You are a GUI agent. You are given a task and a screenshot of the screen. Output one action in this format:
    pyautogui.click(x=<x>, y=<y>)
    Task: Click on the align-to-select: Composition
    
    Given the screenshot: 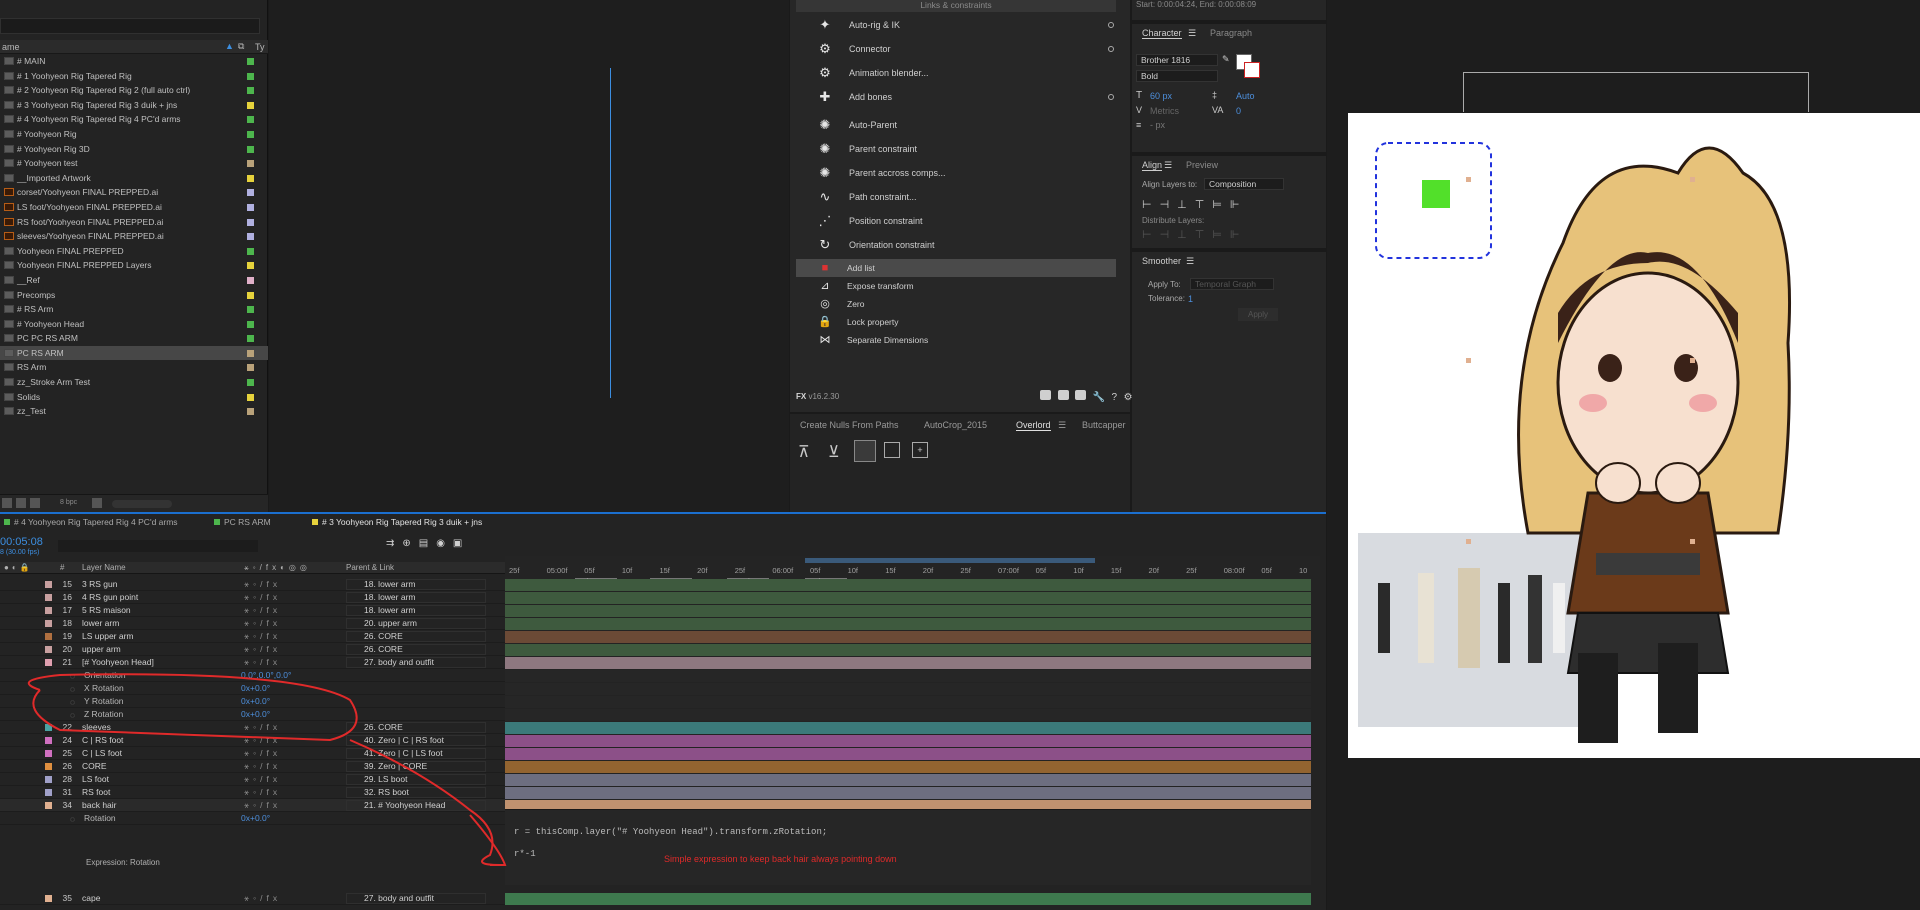 What is the action you would take?
    pyautogui.click(x=1244, y=184)
    